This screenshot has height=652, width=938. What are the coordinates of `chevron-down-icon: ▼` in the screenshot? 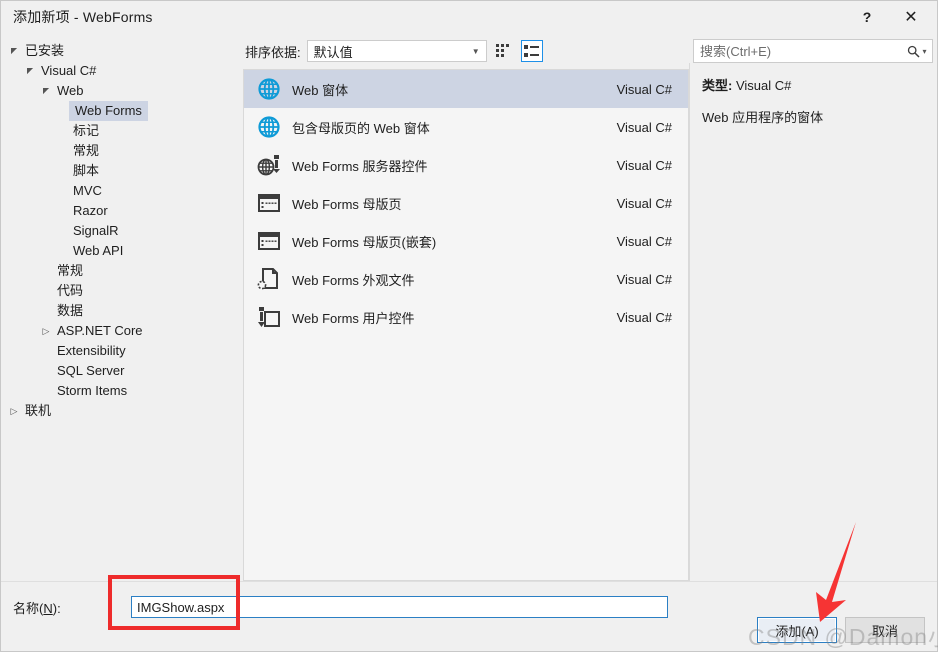 It's located at (475, 51).